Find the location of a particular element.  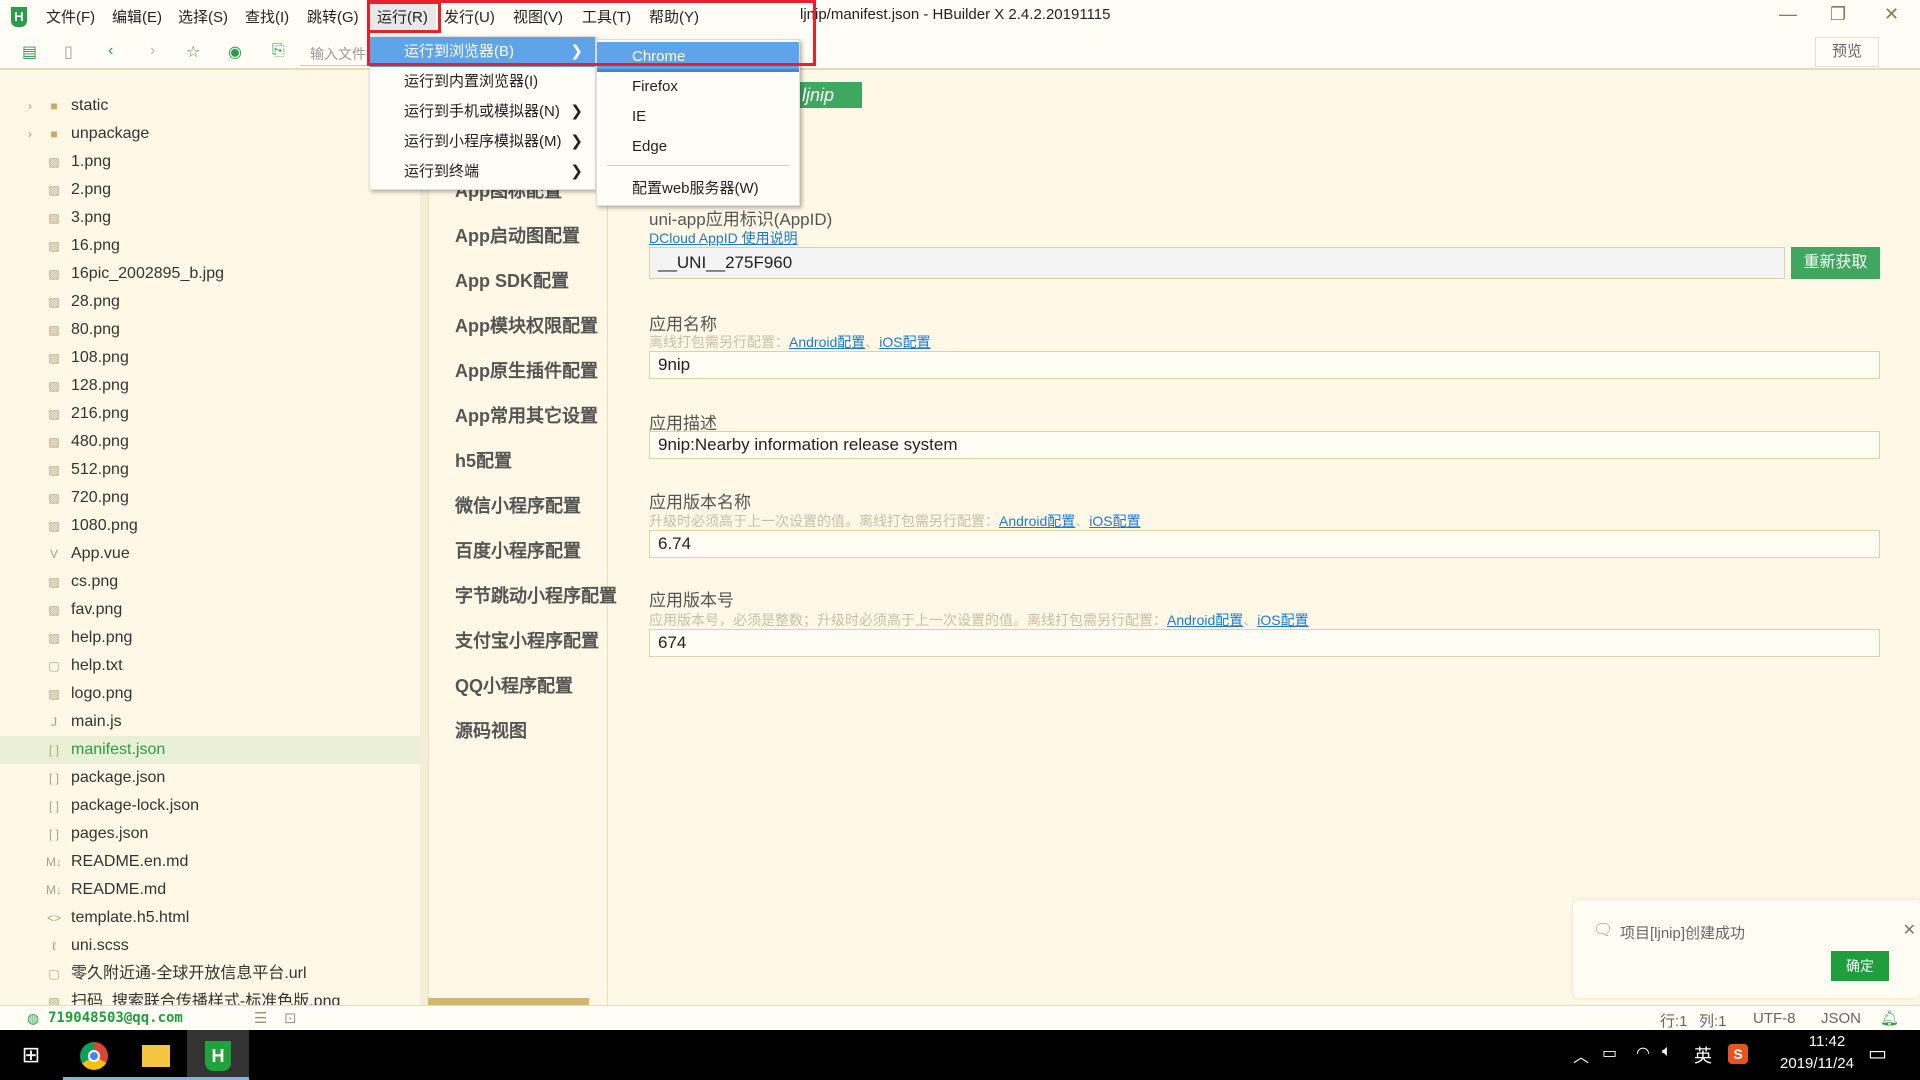

star-icon: ☆ is located at coordinates (193, 52).